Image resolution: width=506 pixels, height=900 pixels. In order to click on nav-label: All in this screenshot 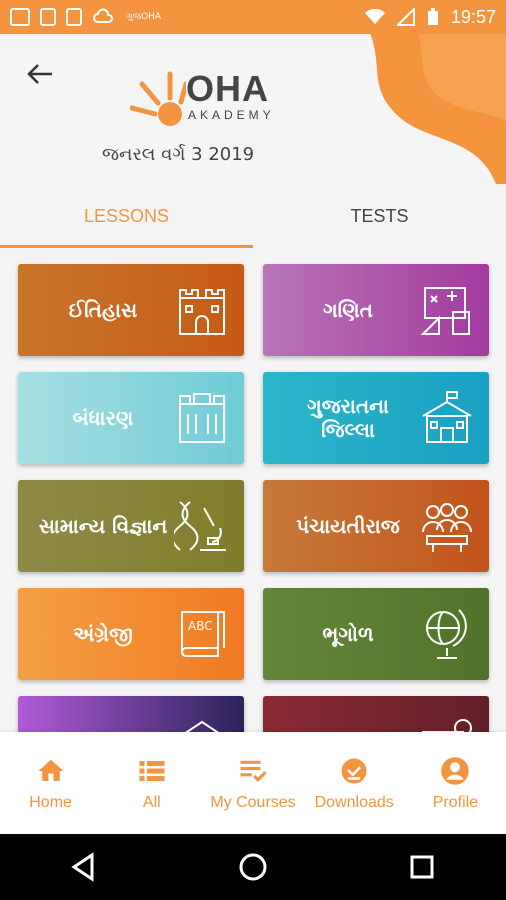, I will do `click(151, 802)`.